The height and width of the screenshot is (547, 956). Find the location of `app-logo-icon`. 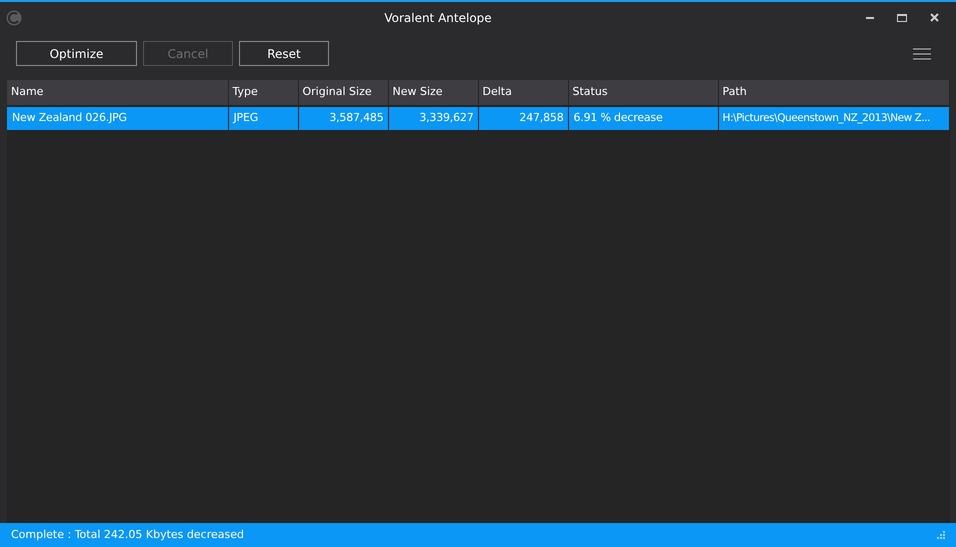

app-logo-icon is located at coordinates (14, 18).